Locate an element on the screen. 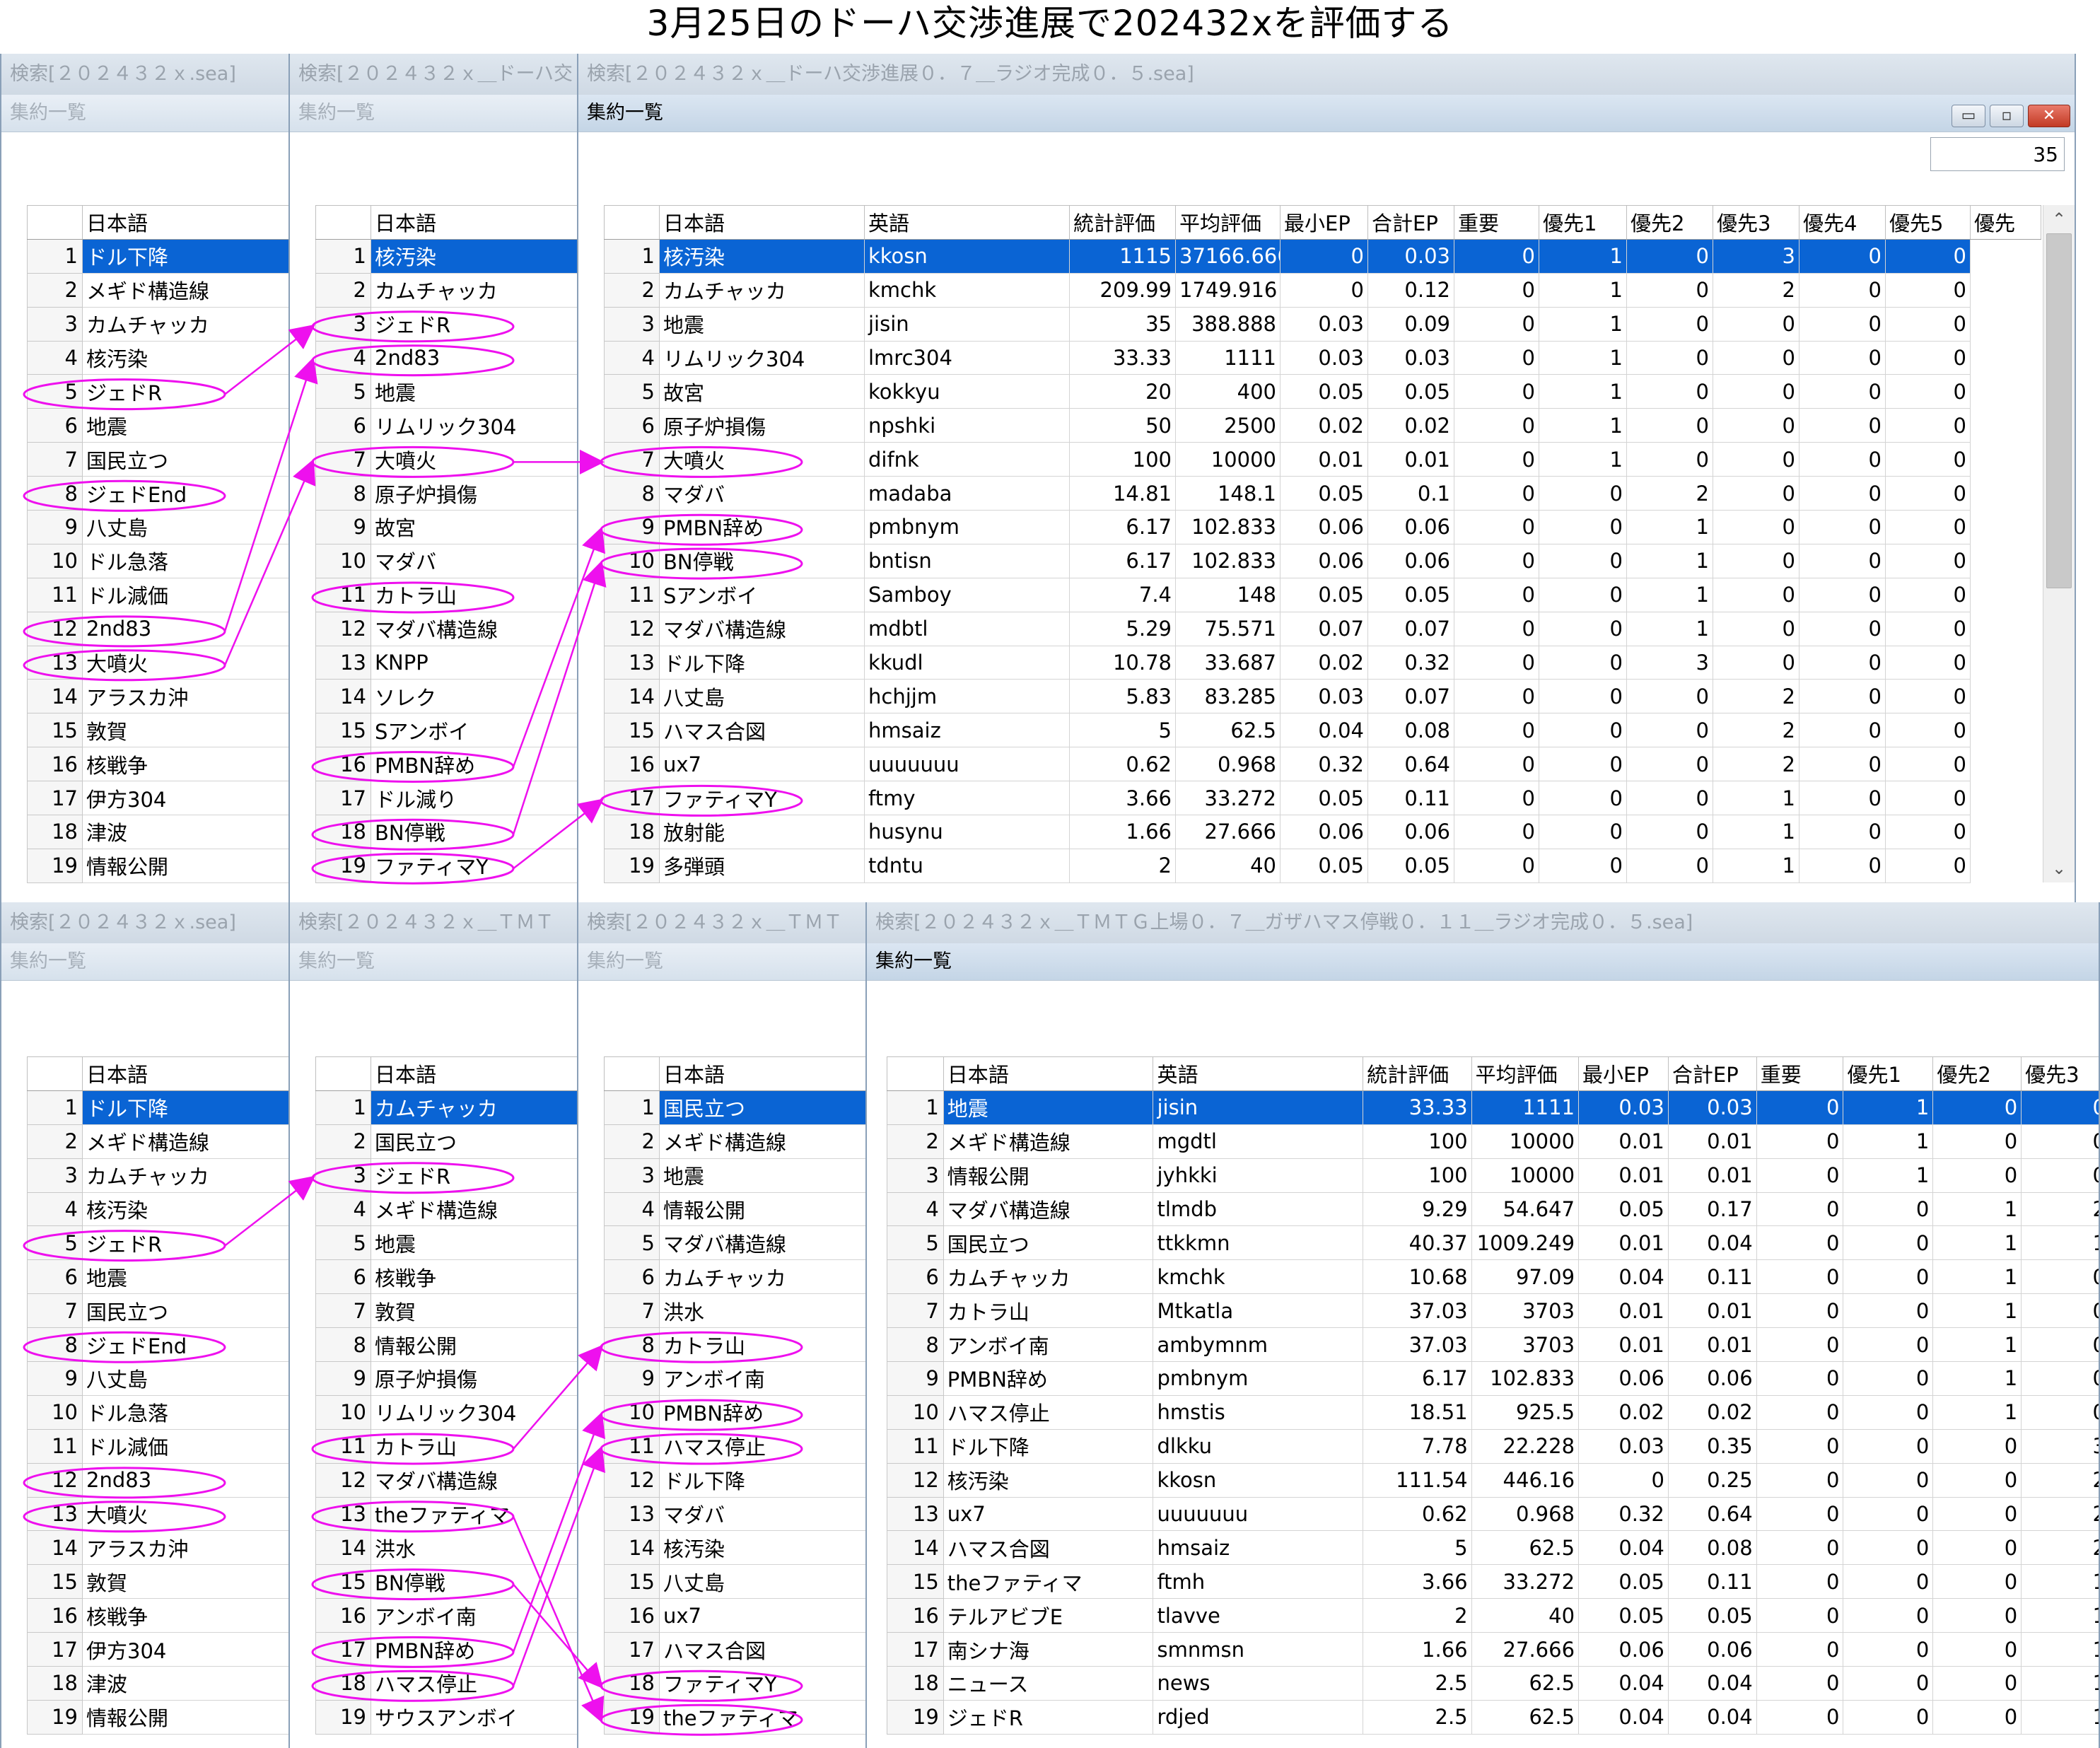 The width and height of the screenshot is (2100, 1748). list-item: 10 PMBN辞め is located at coordinates (734, 1412).